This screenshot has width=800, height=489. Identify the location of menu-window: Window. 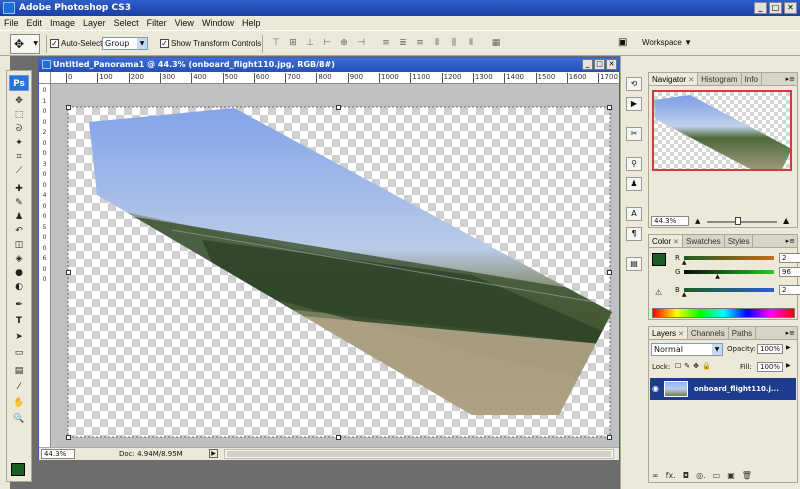
(218, 23).